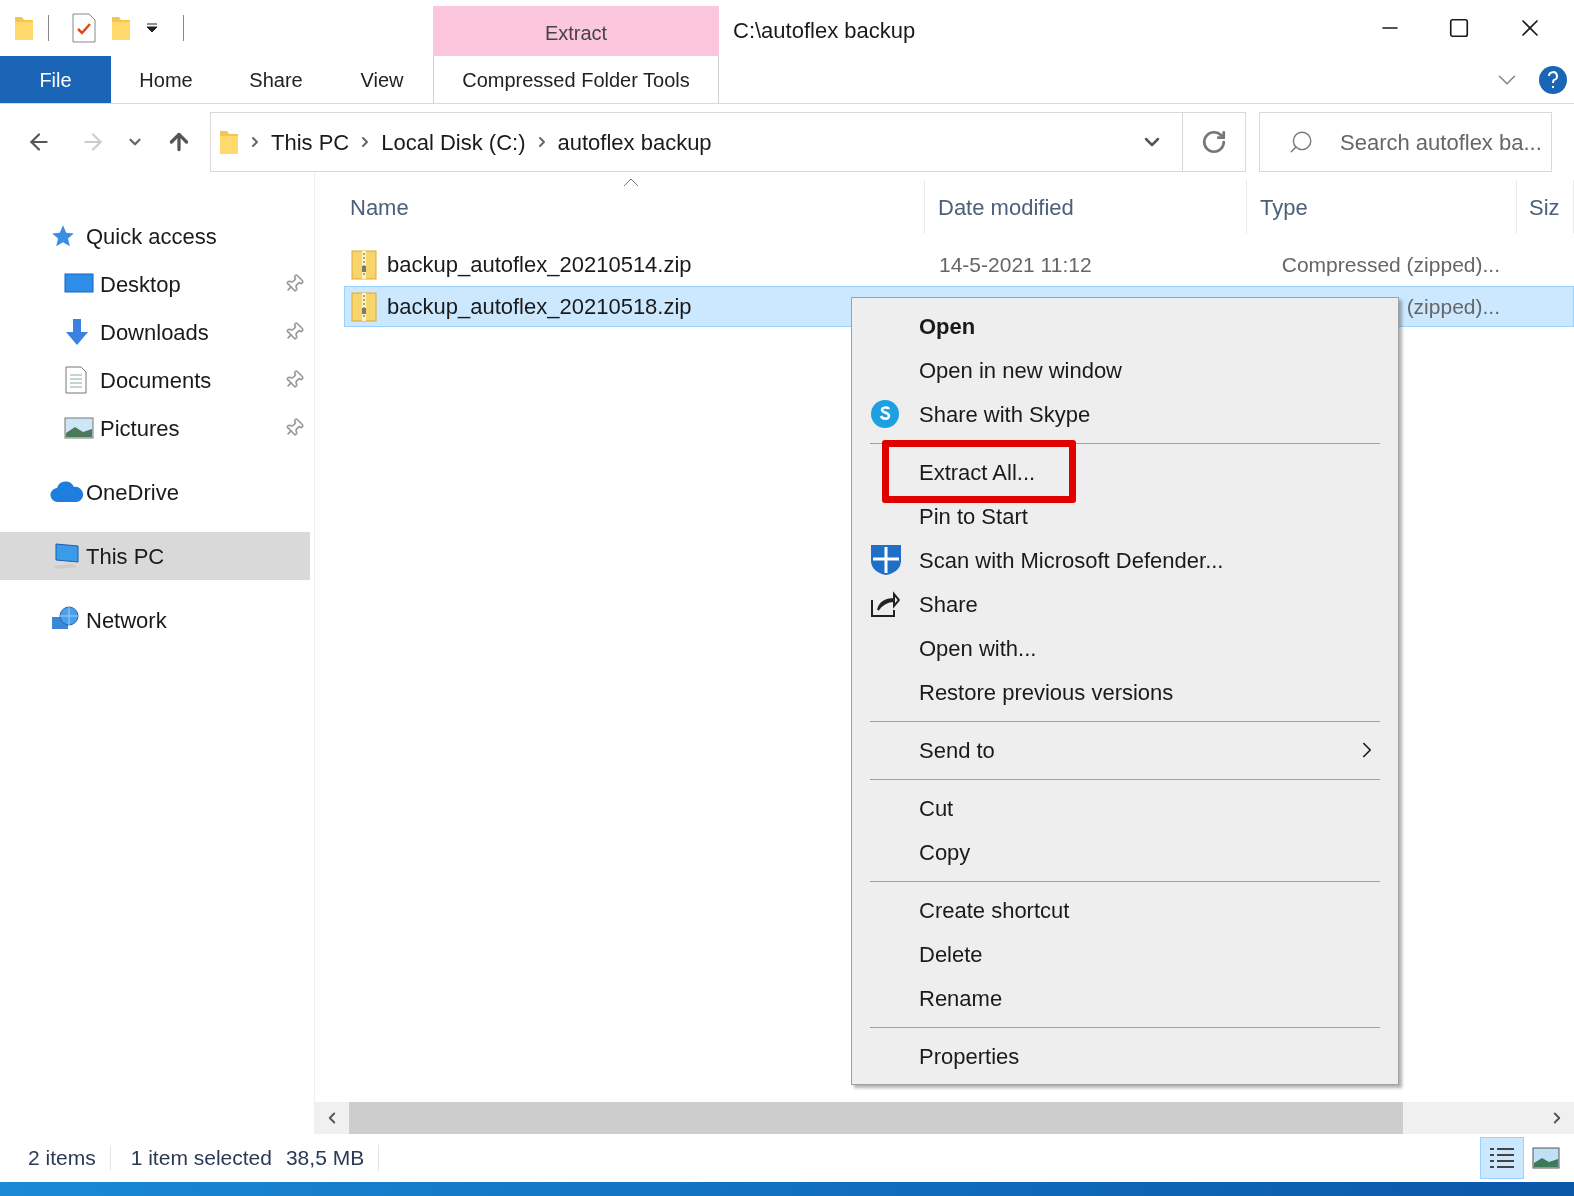 The image size is (1574, 1196). Describe the element at coordinates (1015, 264) in the screenshot. I see `date-cell: 14-5-2021 11:12` at that location.